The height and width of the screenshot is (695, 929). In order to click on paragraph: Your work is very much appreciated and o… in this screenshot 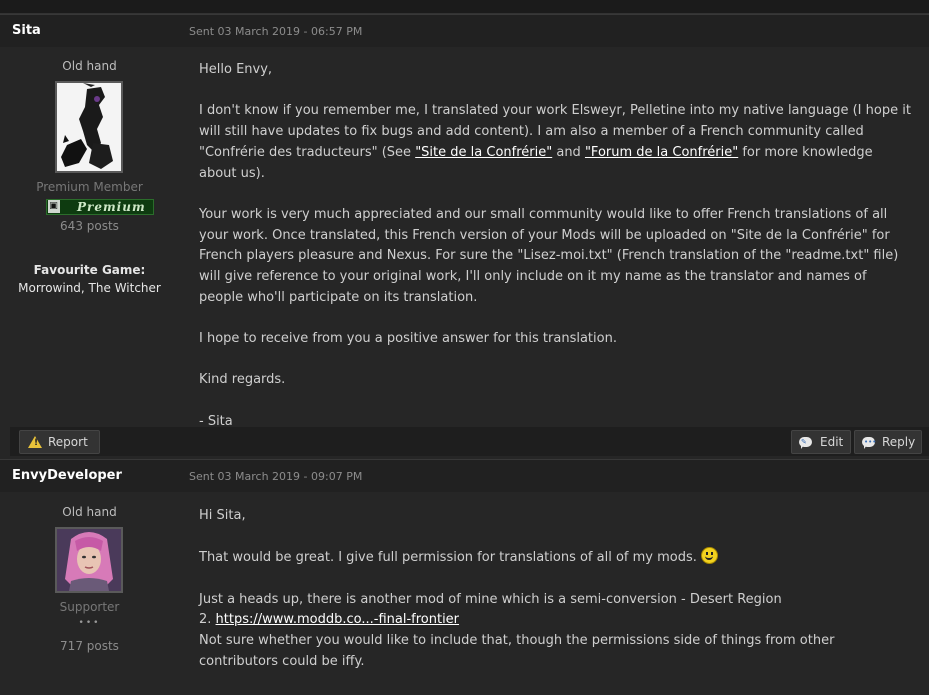, I will do `click(549, 255)`.